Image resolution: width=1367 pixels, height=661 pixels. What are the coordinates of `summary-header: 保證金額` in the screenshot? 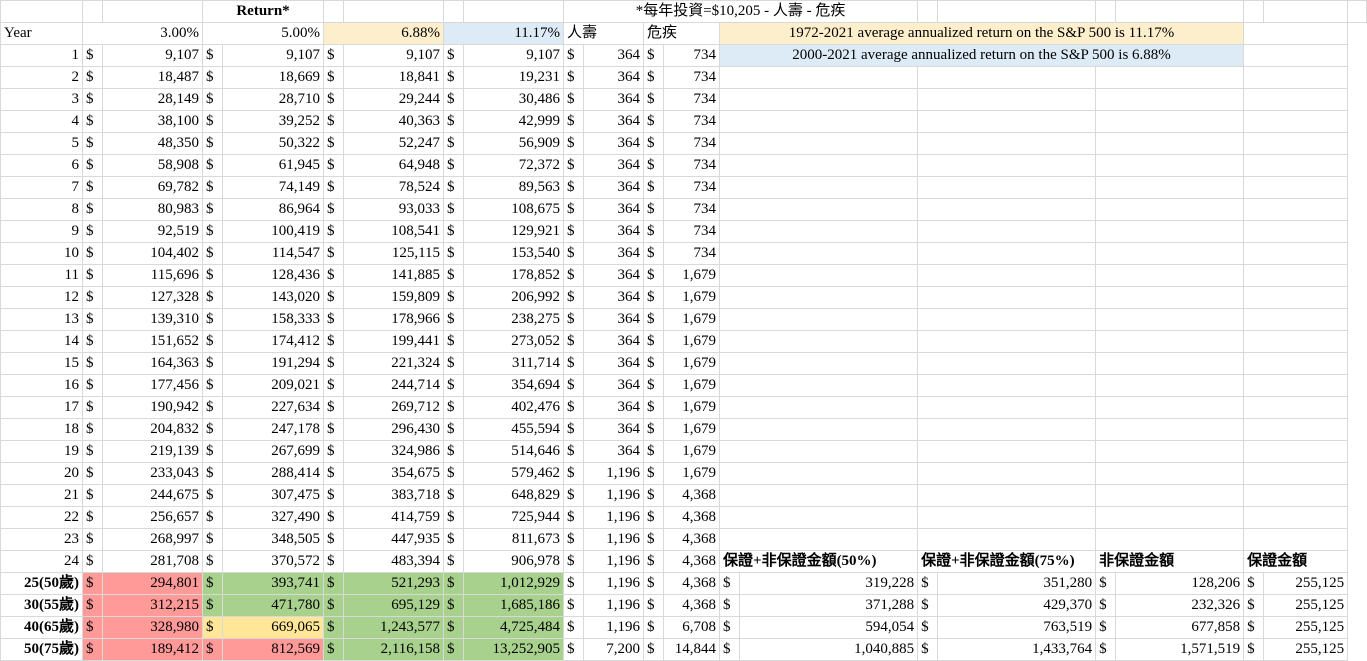 It's located at (1296, 561).